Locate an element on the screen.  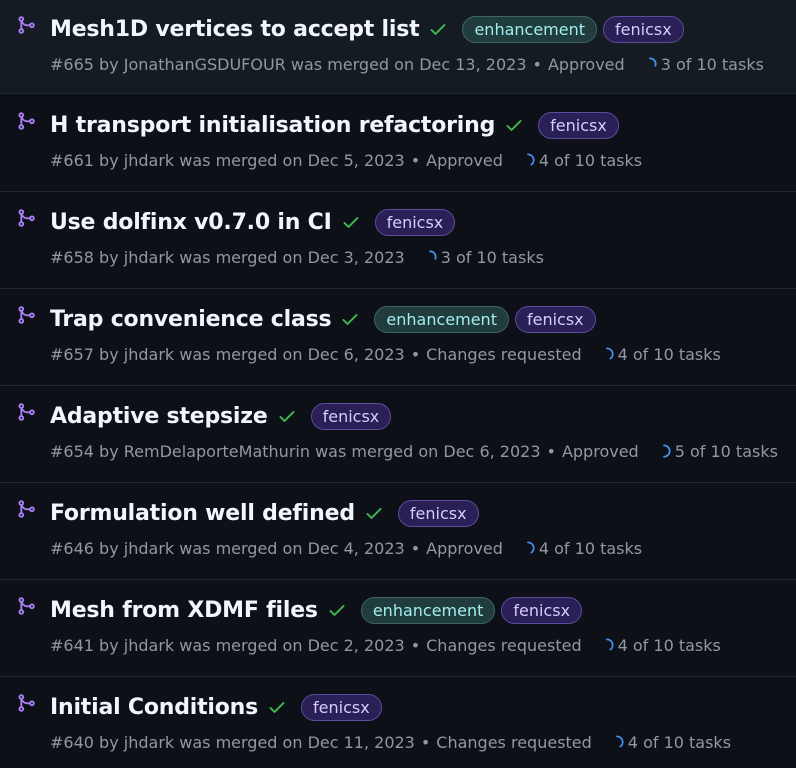
pull-request-title-link: Adaptive stepsize is located at coordinates (159, 416).